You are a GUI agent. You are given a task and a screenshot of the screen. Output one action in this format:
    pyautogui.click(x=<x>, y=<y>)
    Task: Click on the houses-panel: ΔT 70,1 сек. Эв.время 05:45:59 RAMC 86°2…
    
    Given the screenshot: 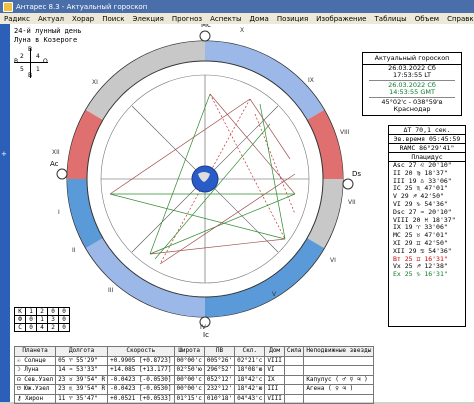 What is the action you would take?
    pyautogui.click(x=427, y=226)
    